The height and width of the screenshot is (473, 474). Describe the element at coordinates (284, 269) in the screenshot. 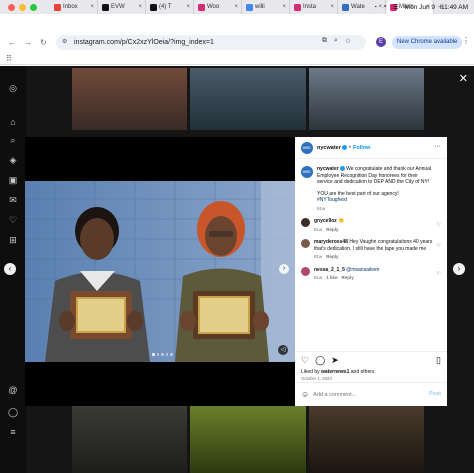

I see `next-image-arrow-icon: ›` at that location.